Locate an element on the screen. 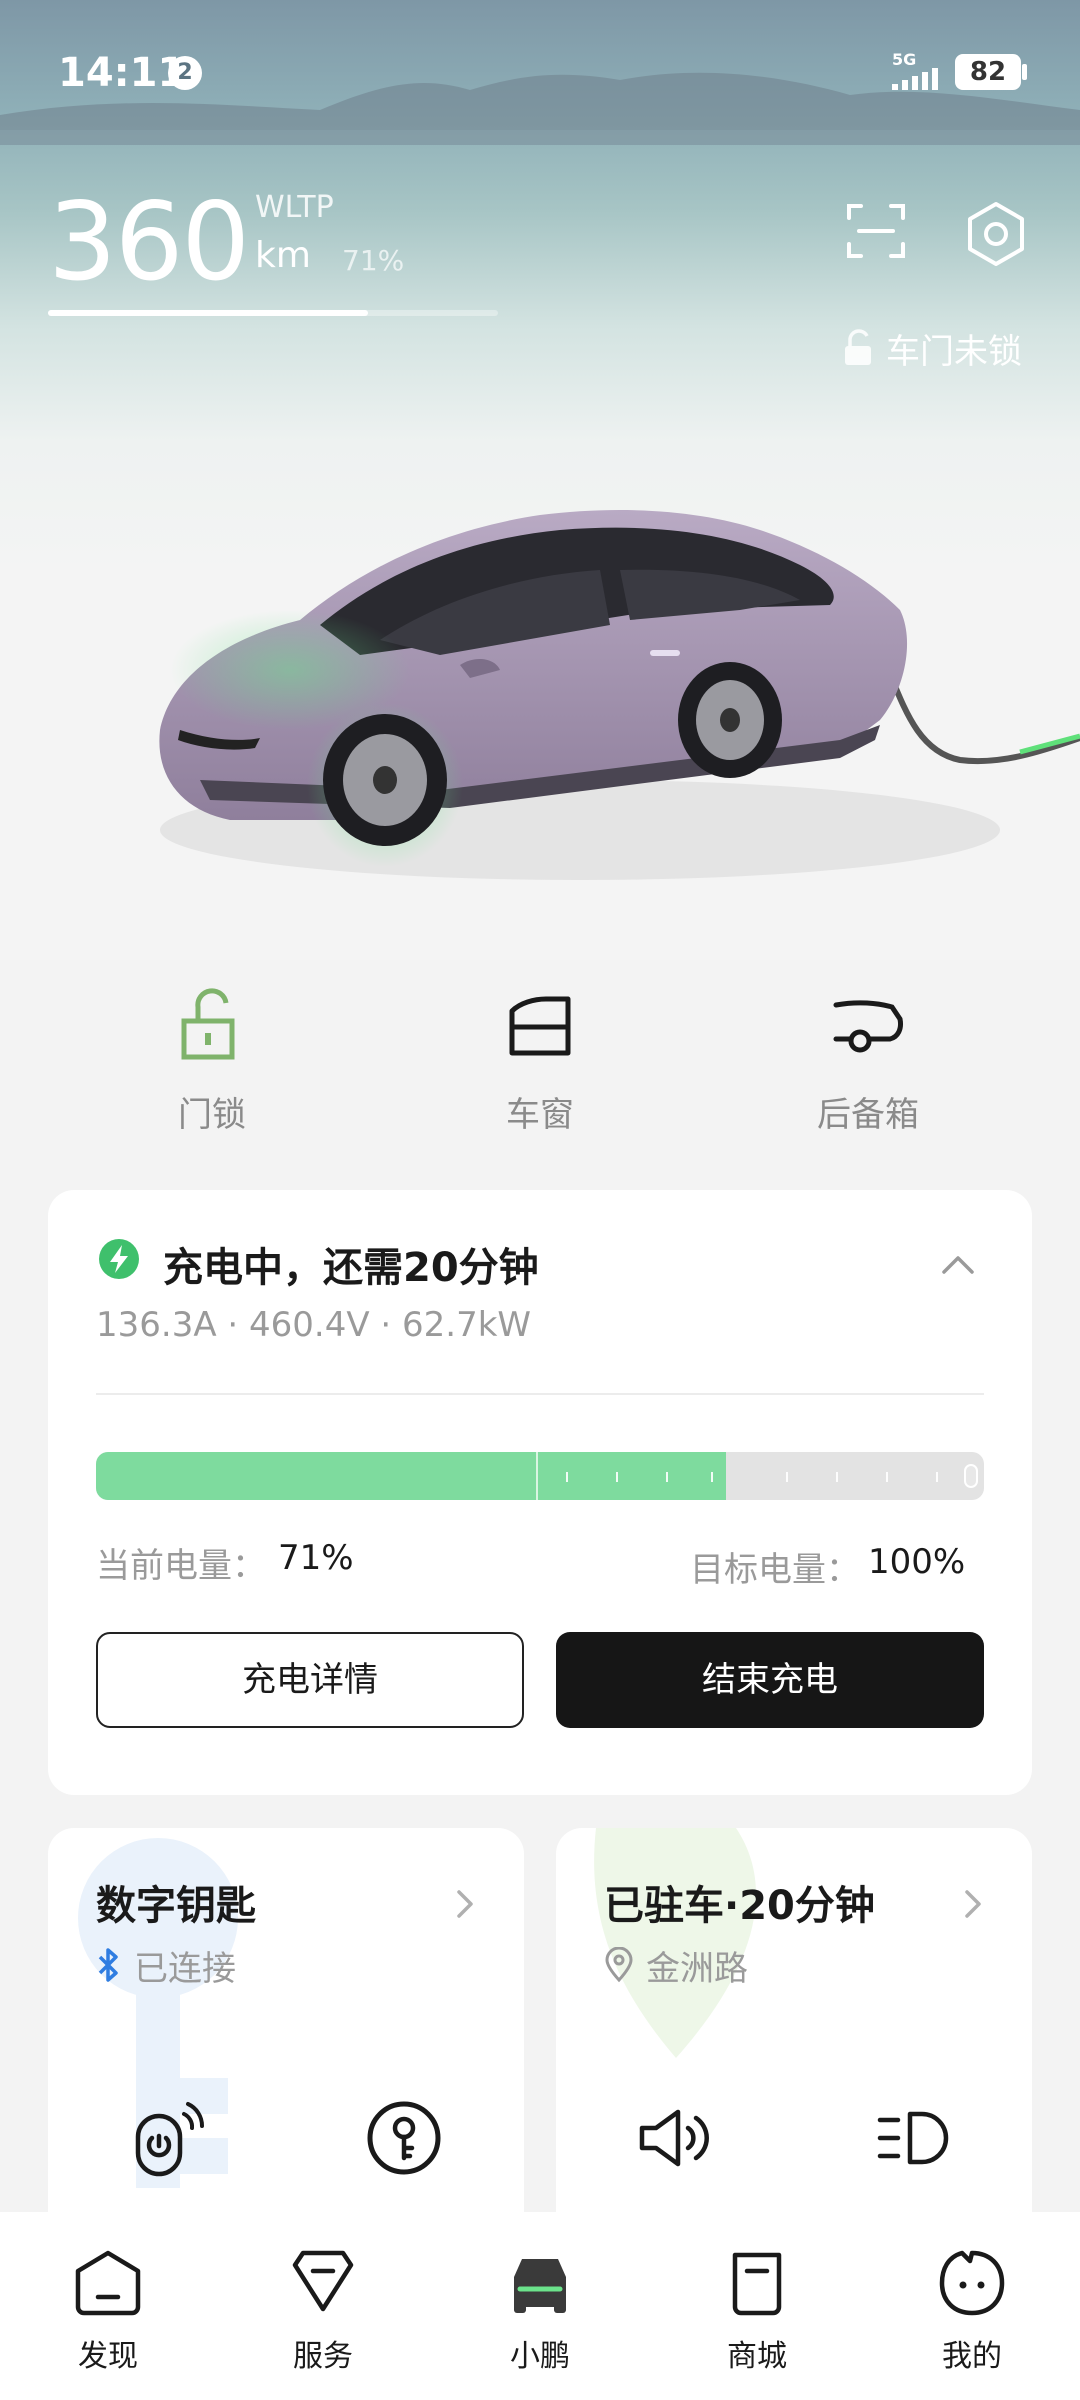 The height and width of the screenshot is (2400, 1080). nav-discover: 发现 is located at coordinates (108, 2311).